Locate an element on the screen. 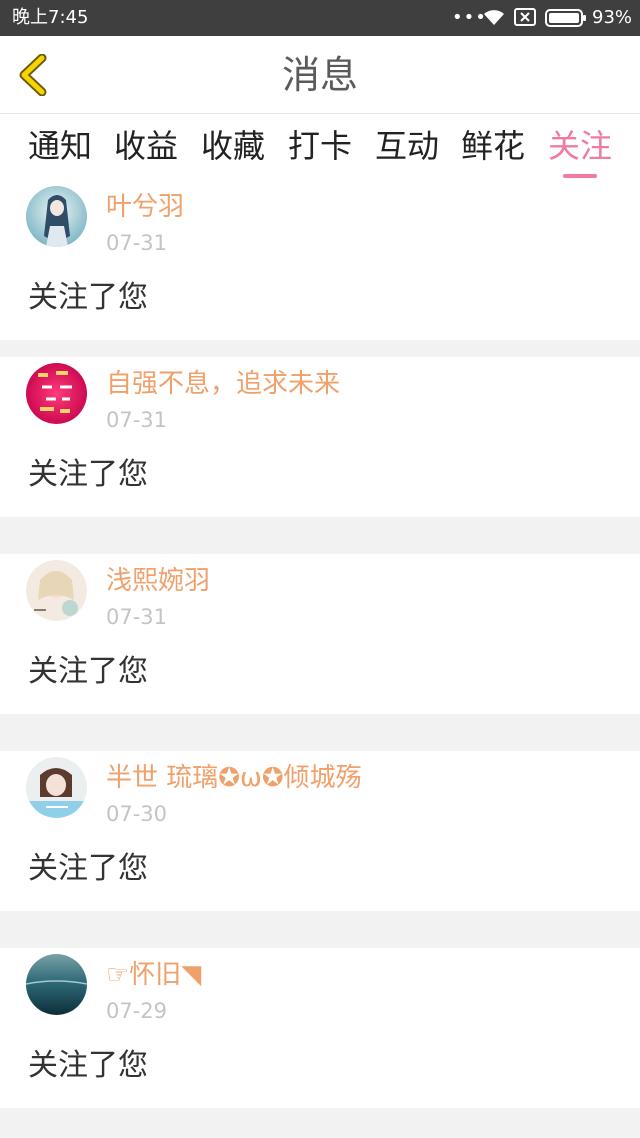 The height and width of the screenshot is (1138, 640). user-name: 浅熙婉羽 is located at coordinates (158, 581).